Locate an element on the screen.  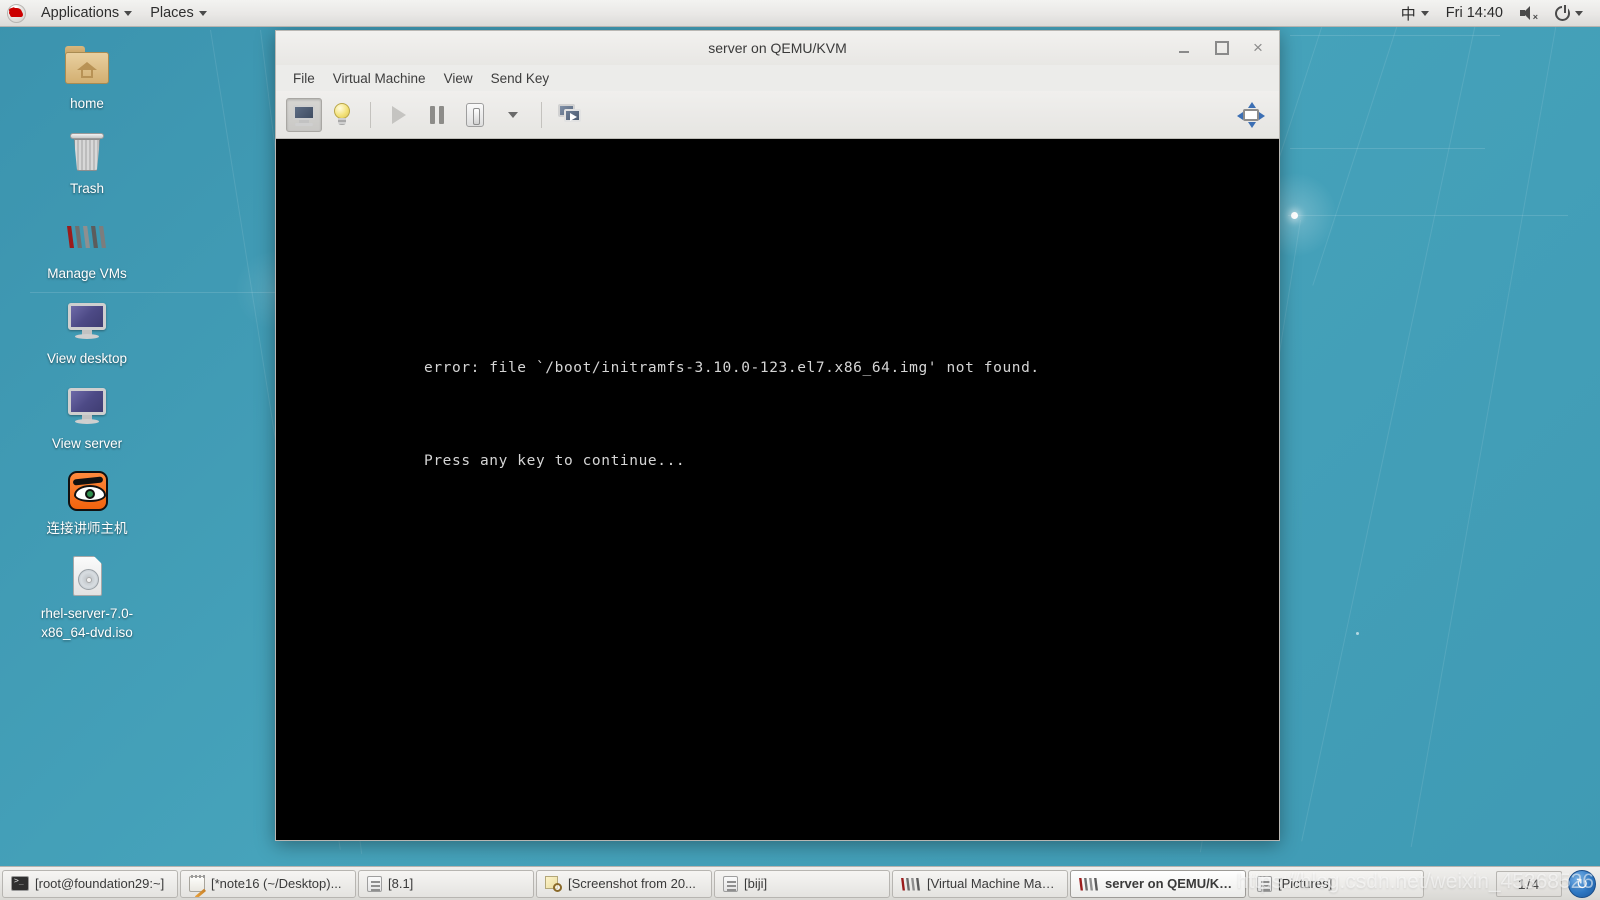
terminal-icon is located at coordinates (20, 883).